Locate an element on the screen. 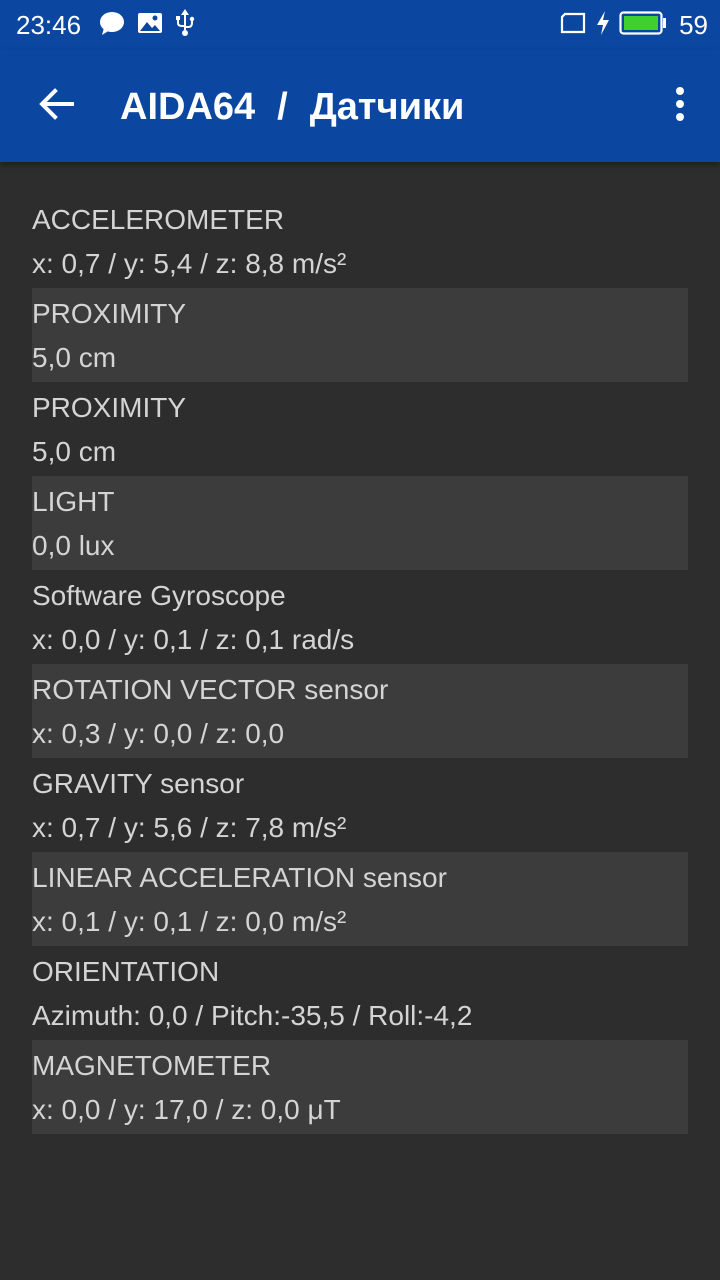 The height and width of the screenshot is (1280, 720). arrow-left-icon is located at coordinates (56, 106).